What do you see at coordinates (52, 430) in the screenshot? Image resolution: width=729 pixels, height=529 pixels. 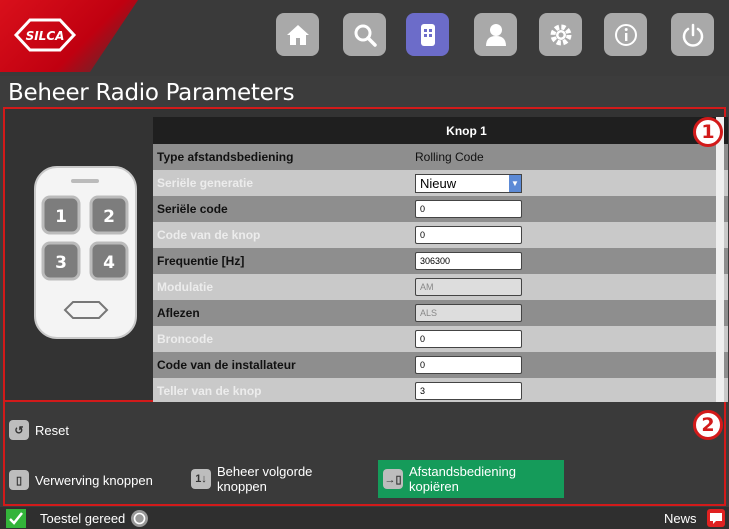 I see `reset-label: Reset` at bounding box center [52, 430].